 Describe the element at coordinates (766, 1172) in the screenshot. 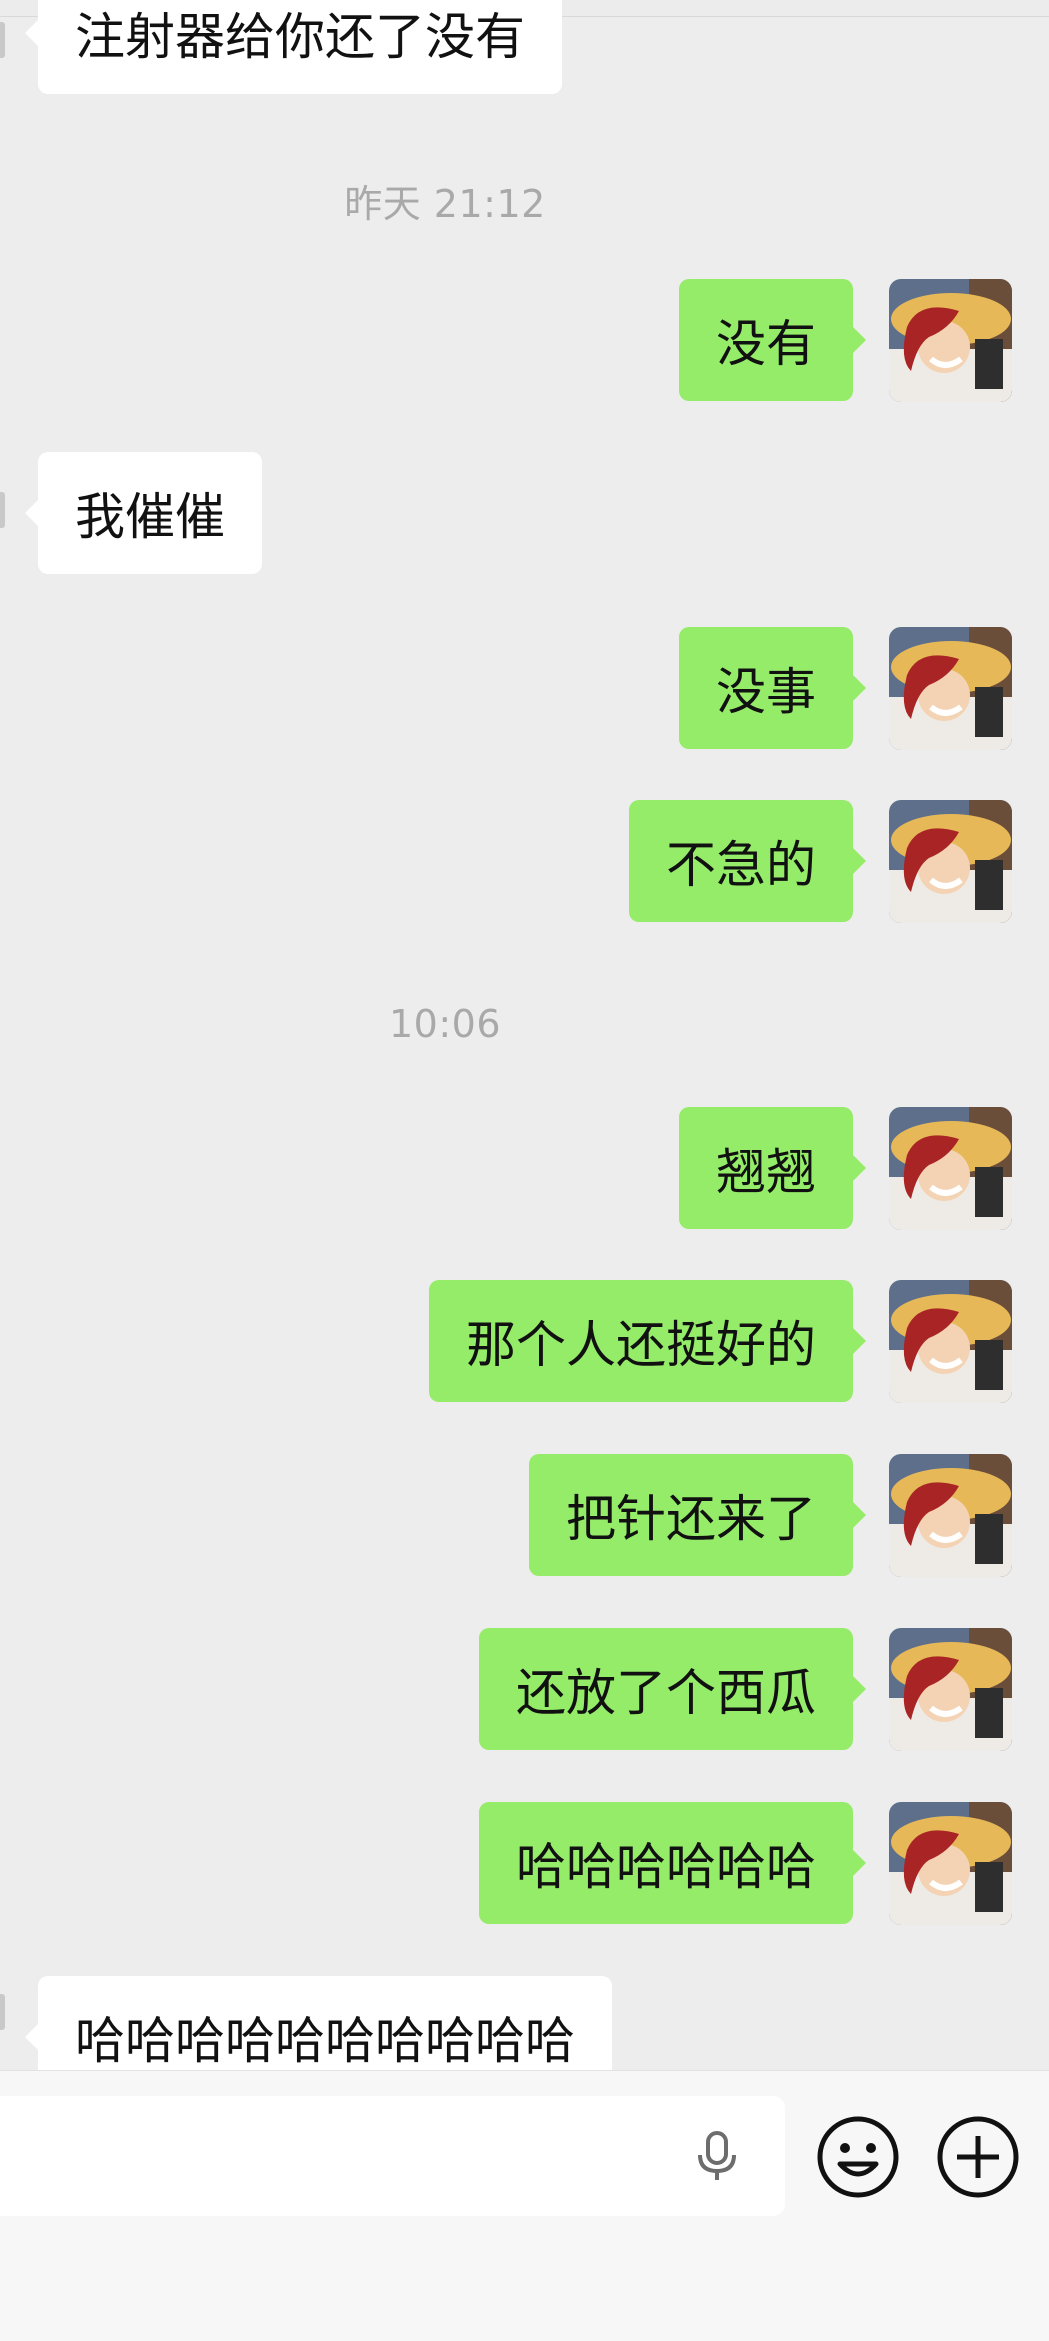

I see `message-text: 翘翘` at that location.